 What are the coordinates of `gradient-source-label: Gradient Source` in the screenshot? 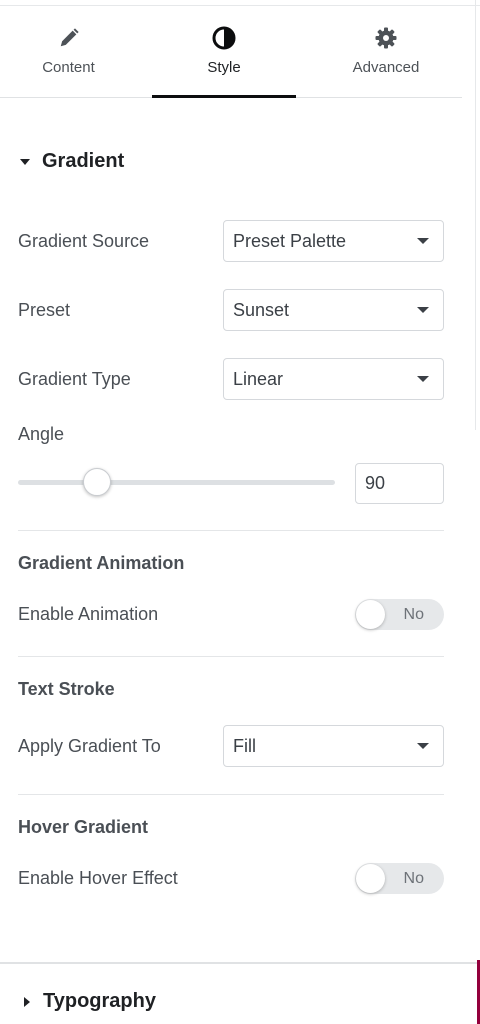 It's located at (84, 240).